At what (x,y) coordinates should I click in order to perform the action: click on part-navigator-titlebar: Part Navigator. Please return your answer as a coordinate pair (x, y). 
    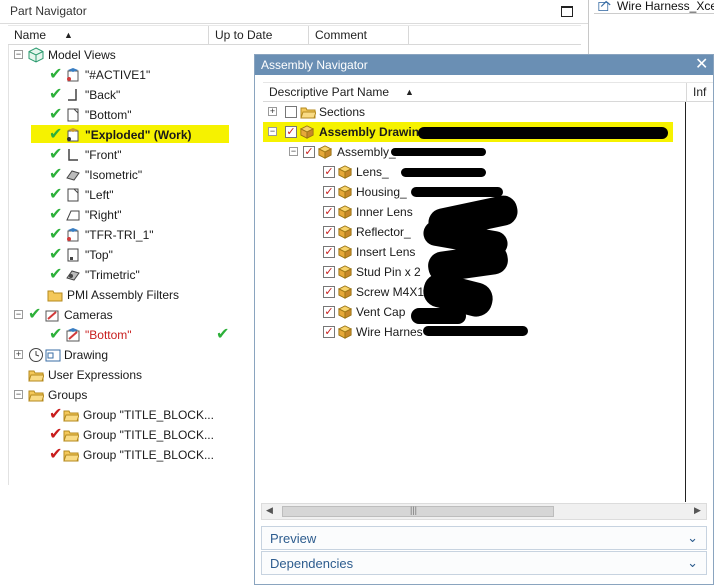
    Looking at the image, I should click on (294, 12).